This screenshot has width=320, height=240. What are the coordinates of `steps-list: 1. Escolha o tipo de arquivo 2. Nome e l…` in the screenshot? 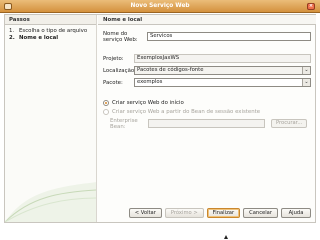 It's located at (50, 34).